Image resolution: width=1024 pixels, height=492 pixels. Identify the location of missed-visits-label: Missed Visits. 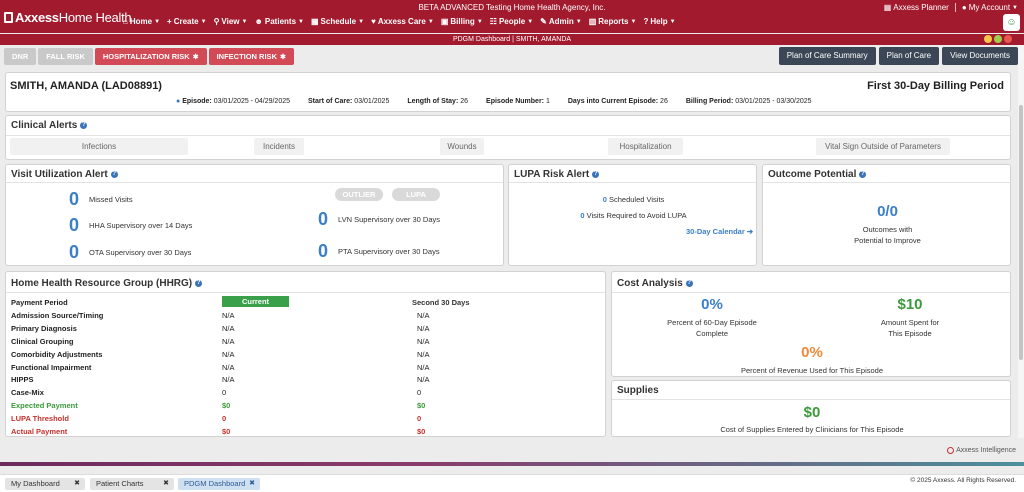
(111, 199).